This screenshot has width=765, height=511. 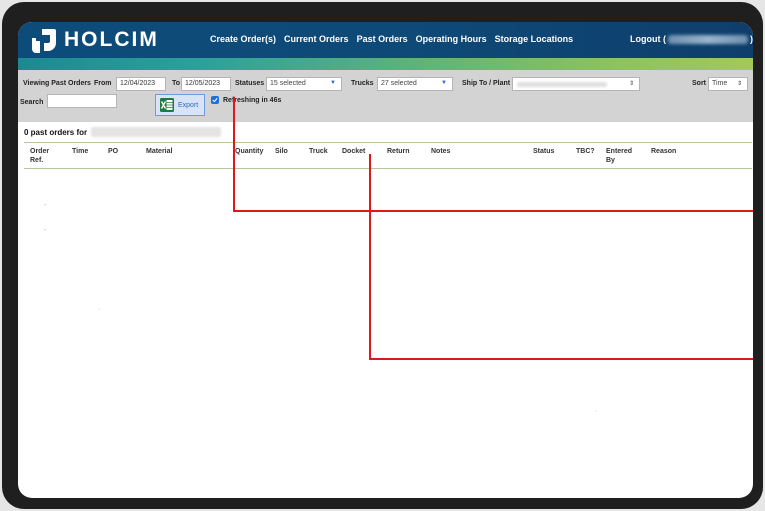 What do you see at coordinates (250, 83) in the screenshot?
I see `statuses-label: Statuses` at bounding box center [250, 83].